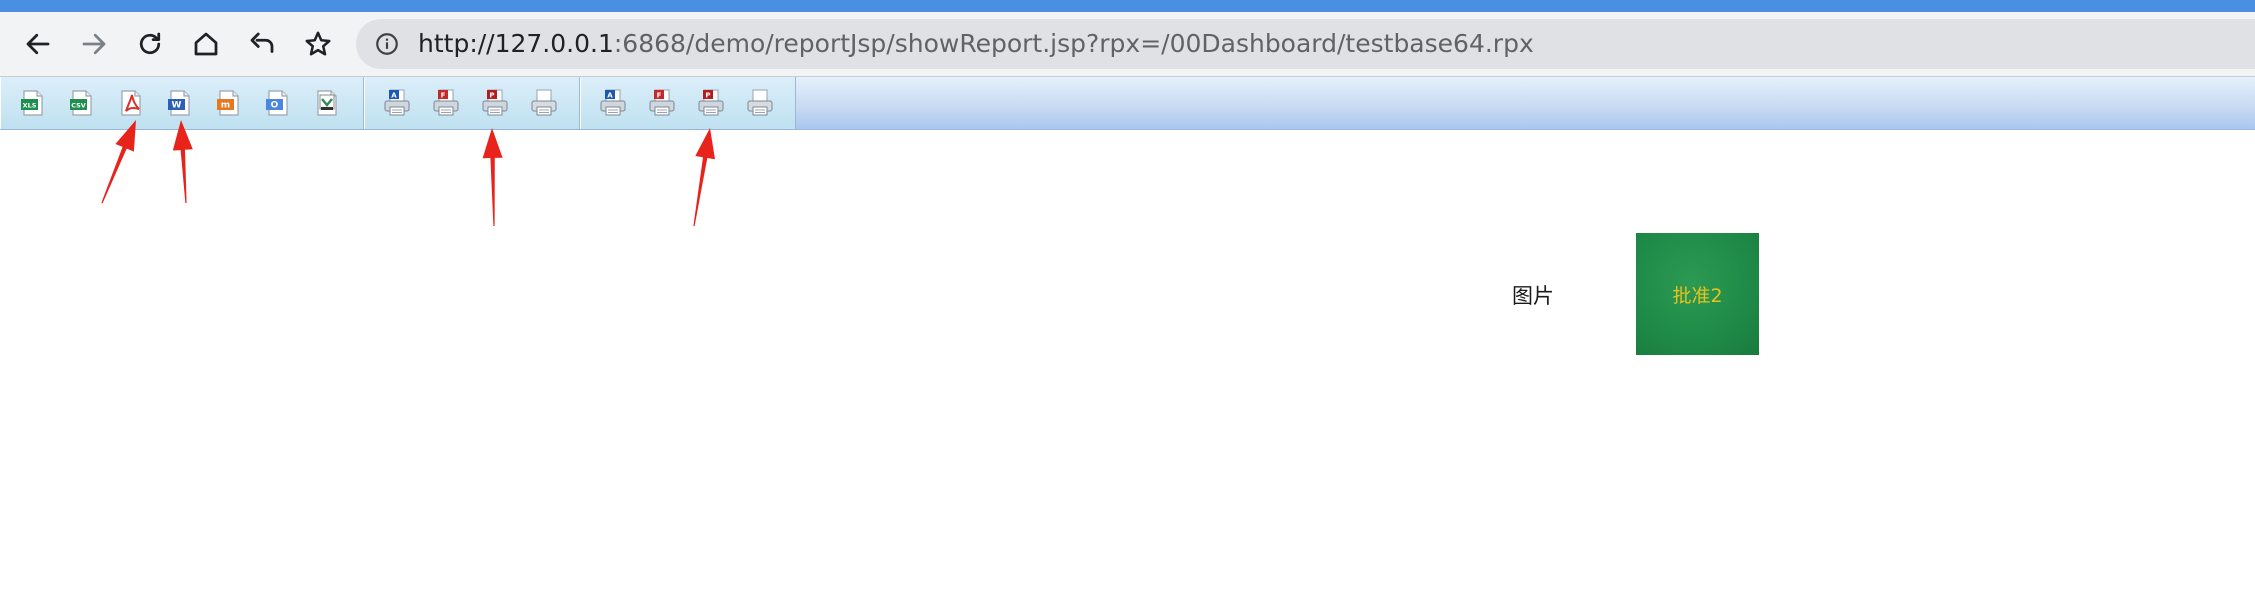  I want to click on export-html-button: m, so click(229, 103).